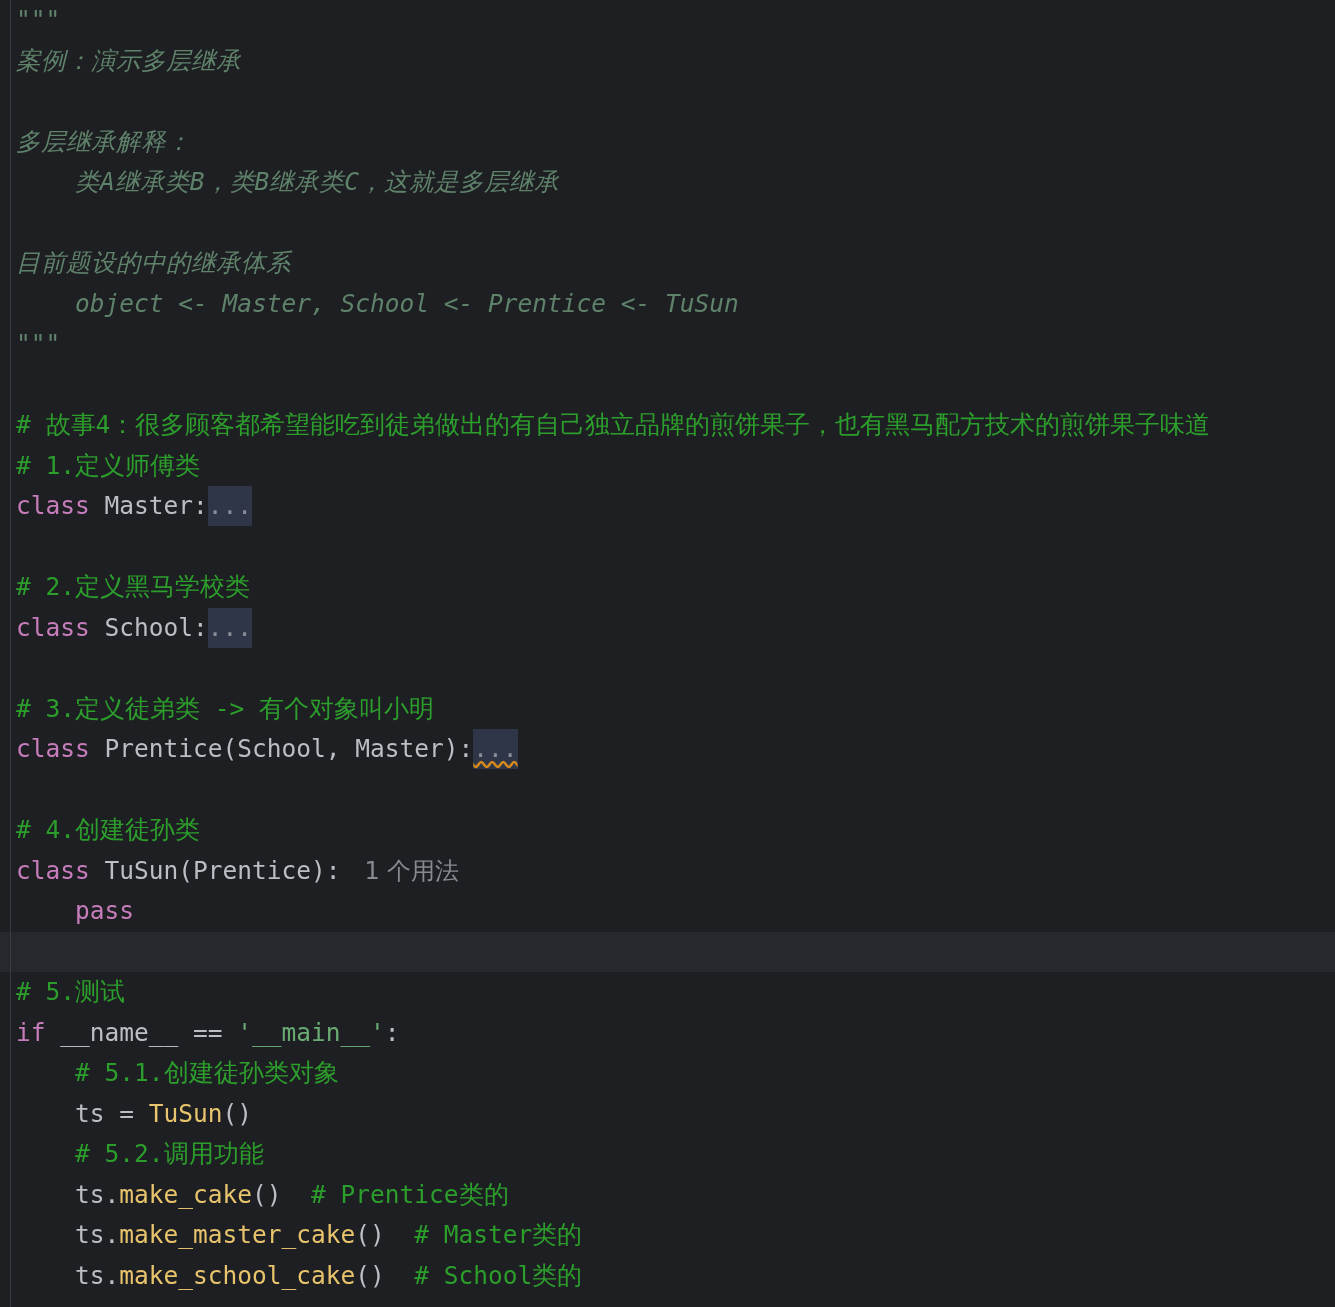 This screenshot has width=1335, height=1307. Describe the element at coordinates (237, 1275) in the screenshot. I see `function-name: make_school_cake` at that location.